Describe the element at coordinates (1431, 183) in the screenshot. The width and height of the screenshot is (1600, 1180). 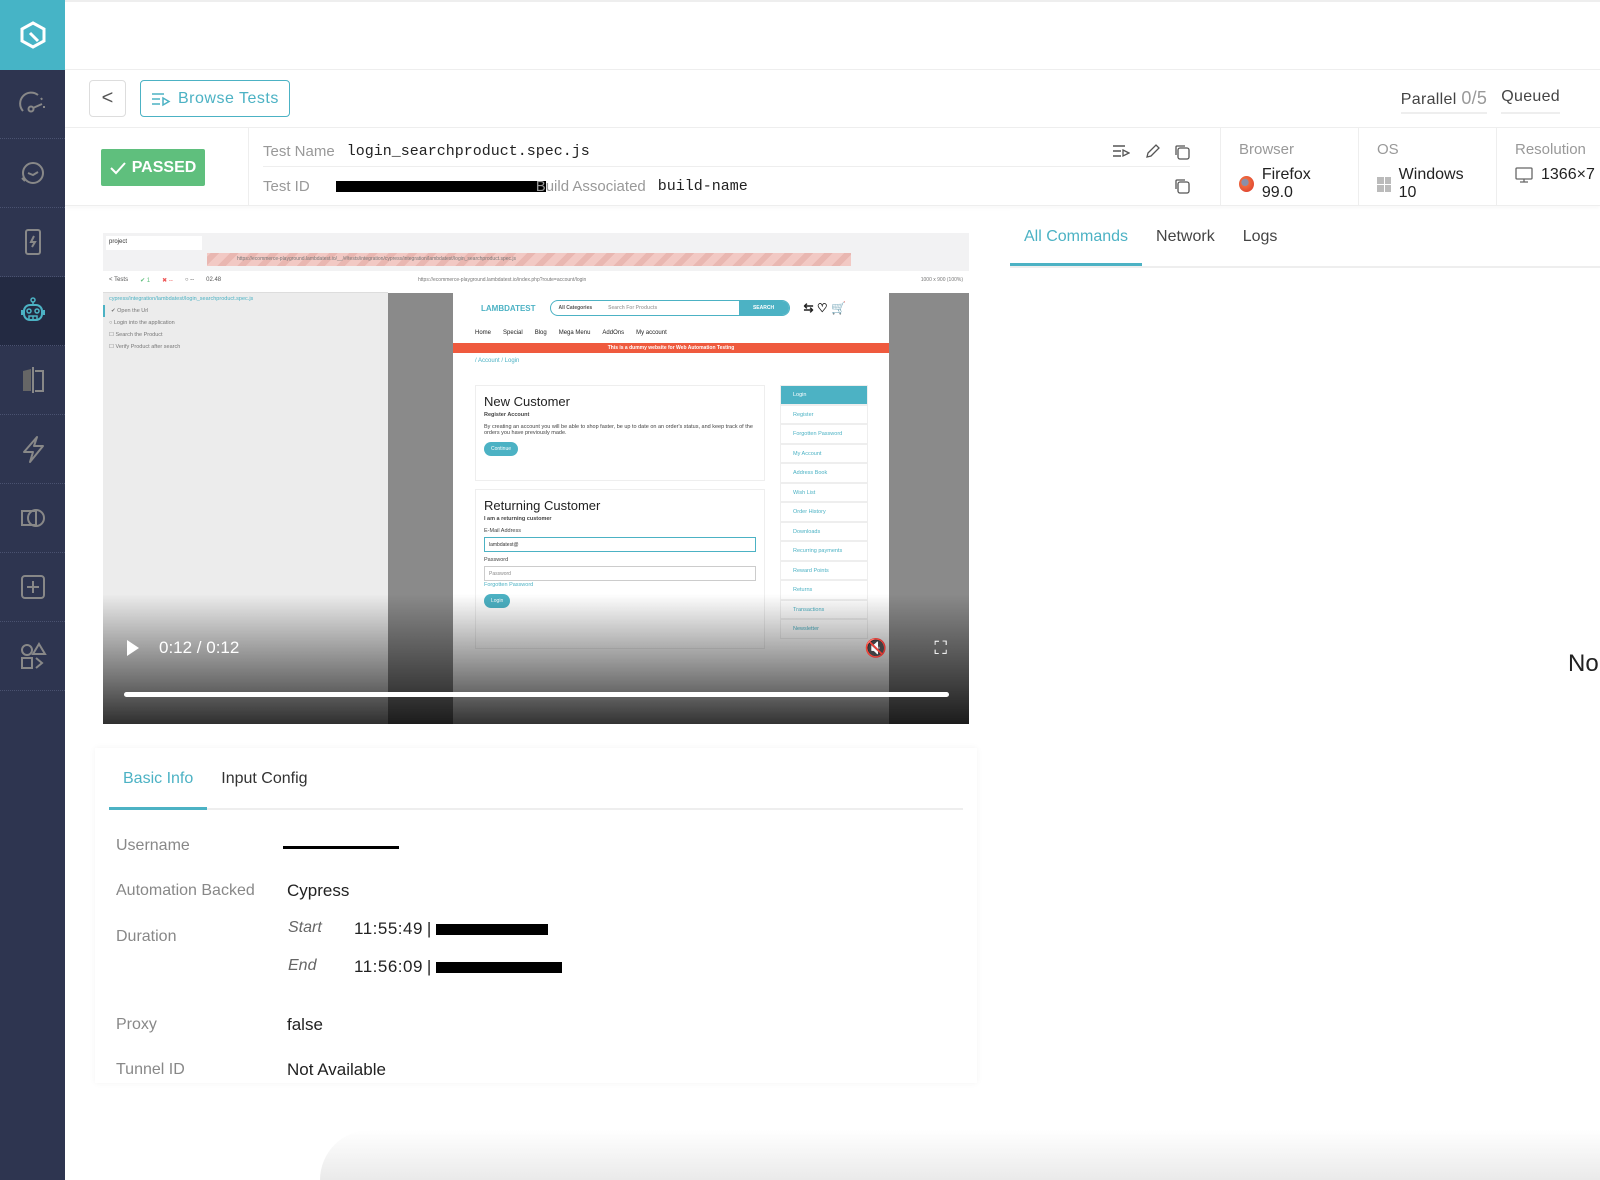
I see `os-value: Windows 10` at that location.